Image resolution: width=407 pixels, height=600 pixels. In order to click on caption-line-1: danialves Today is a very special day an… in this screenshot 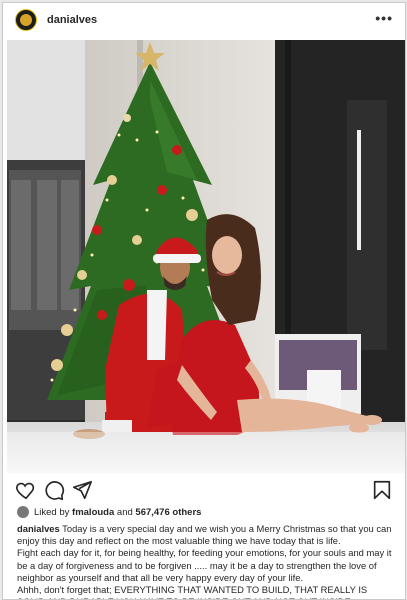, I will do `click(206, 535)`.